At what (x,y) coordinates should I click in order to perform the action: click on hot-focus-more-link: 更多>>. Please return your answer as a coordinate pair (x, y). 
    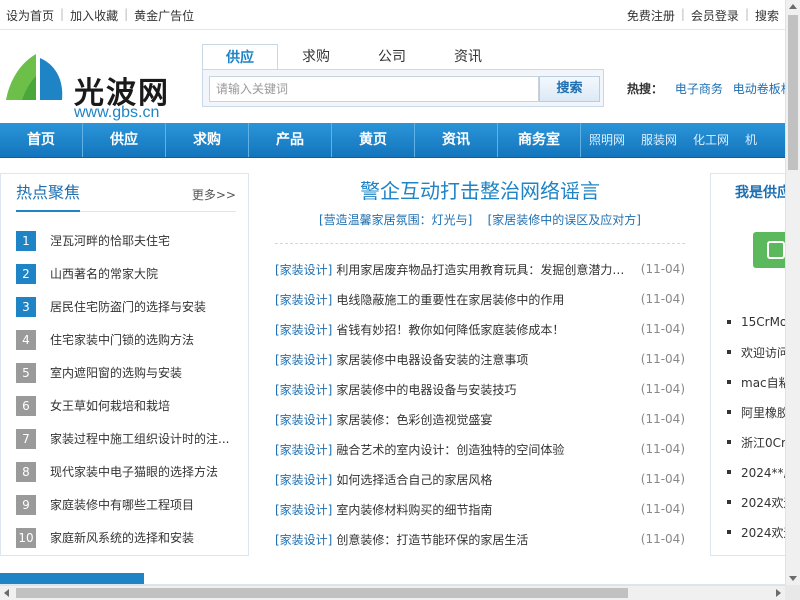
    Looking at the image, I should click on (214, 194).